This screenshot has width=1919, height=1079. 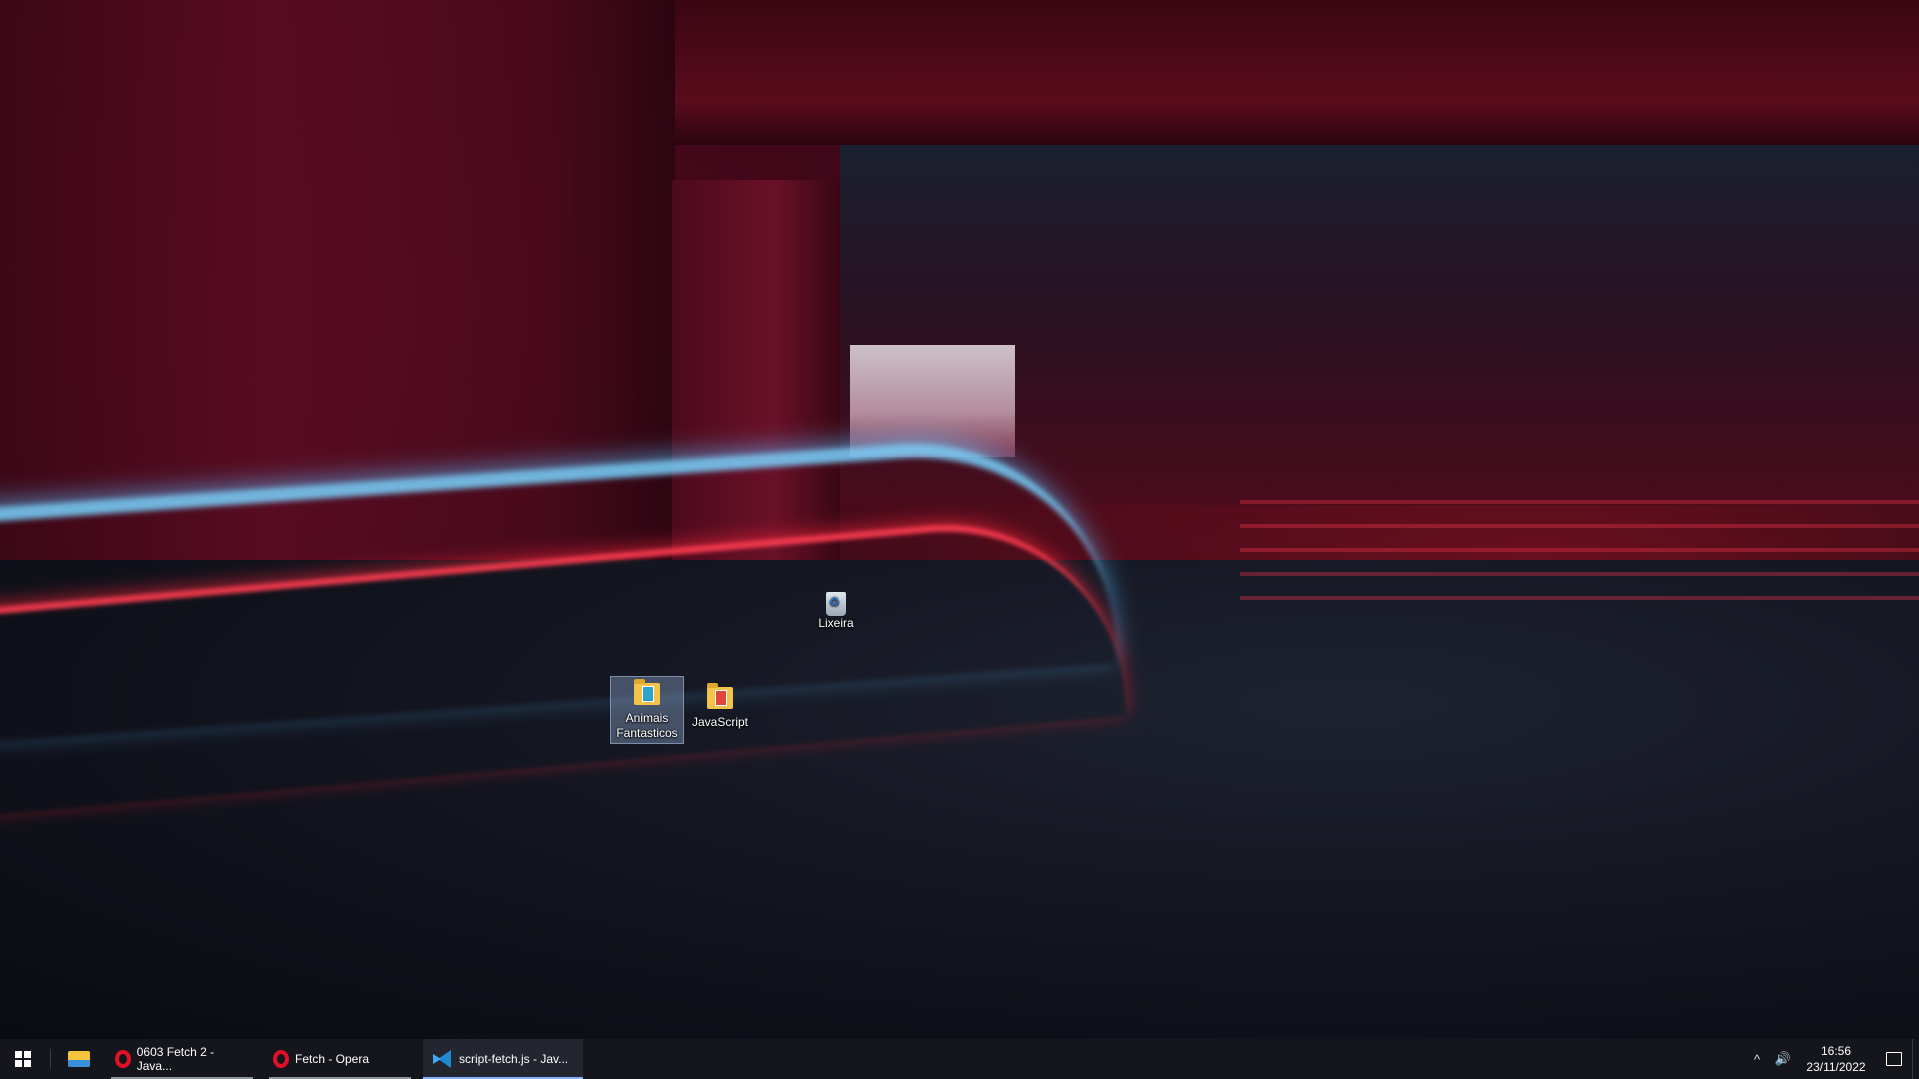 I want to click on taskbar-app-opera-2: Fetch - Opera, so click(x=340, y=1059).